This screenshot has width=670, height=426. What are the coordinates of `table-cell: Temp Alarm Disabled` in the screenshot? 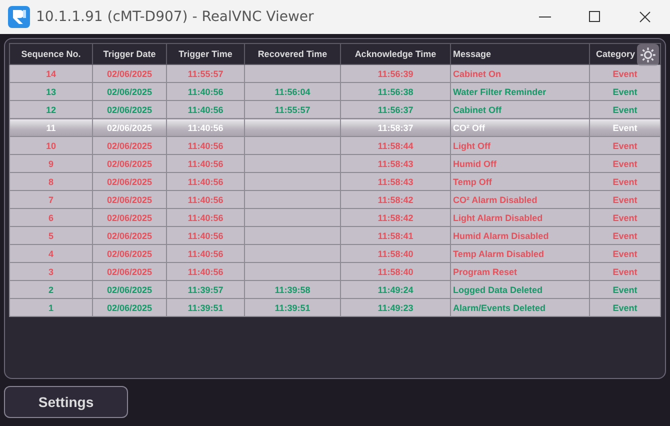 It's located at (520, 253).